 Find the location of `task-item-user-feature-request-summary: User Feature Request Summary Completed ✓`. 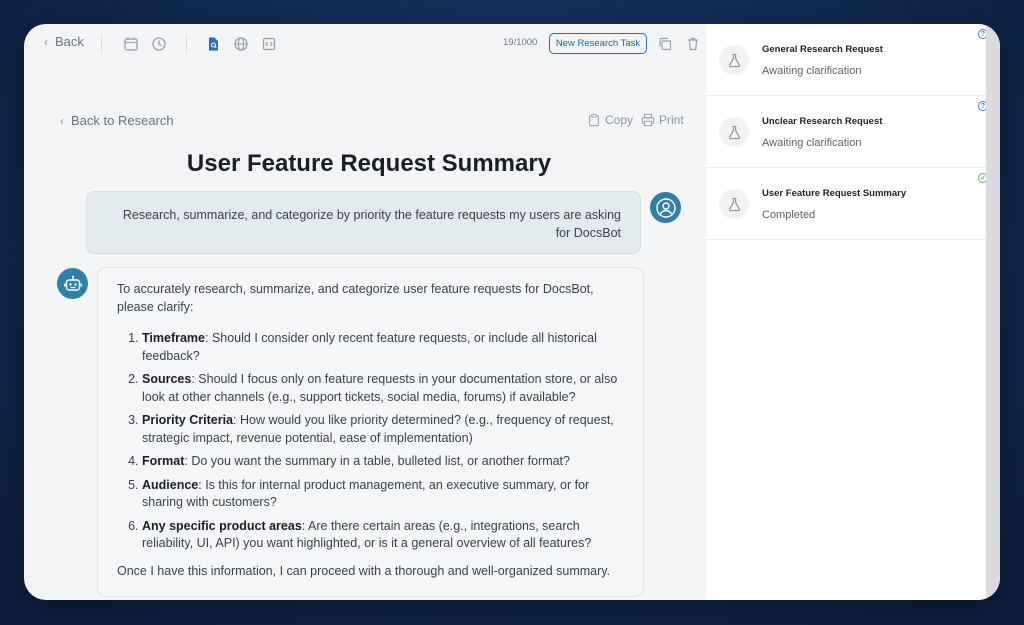

task-item-user-feature-request-summary: User Feature Request Summary Completed ✓ is located at coordinates (847, 204).